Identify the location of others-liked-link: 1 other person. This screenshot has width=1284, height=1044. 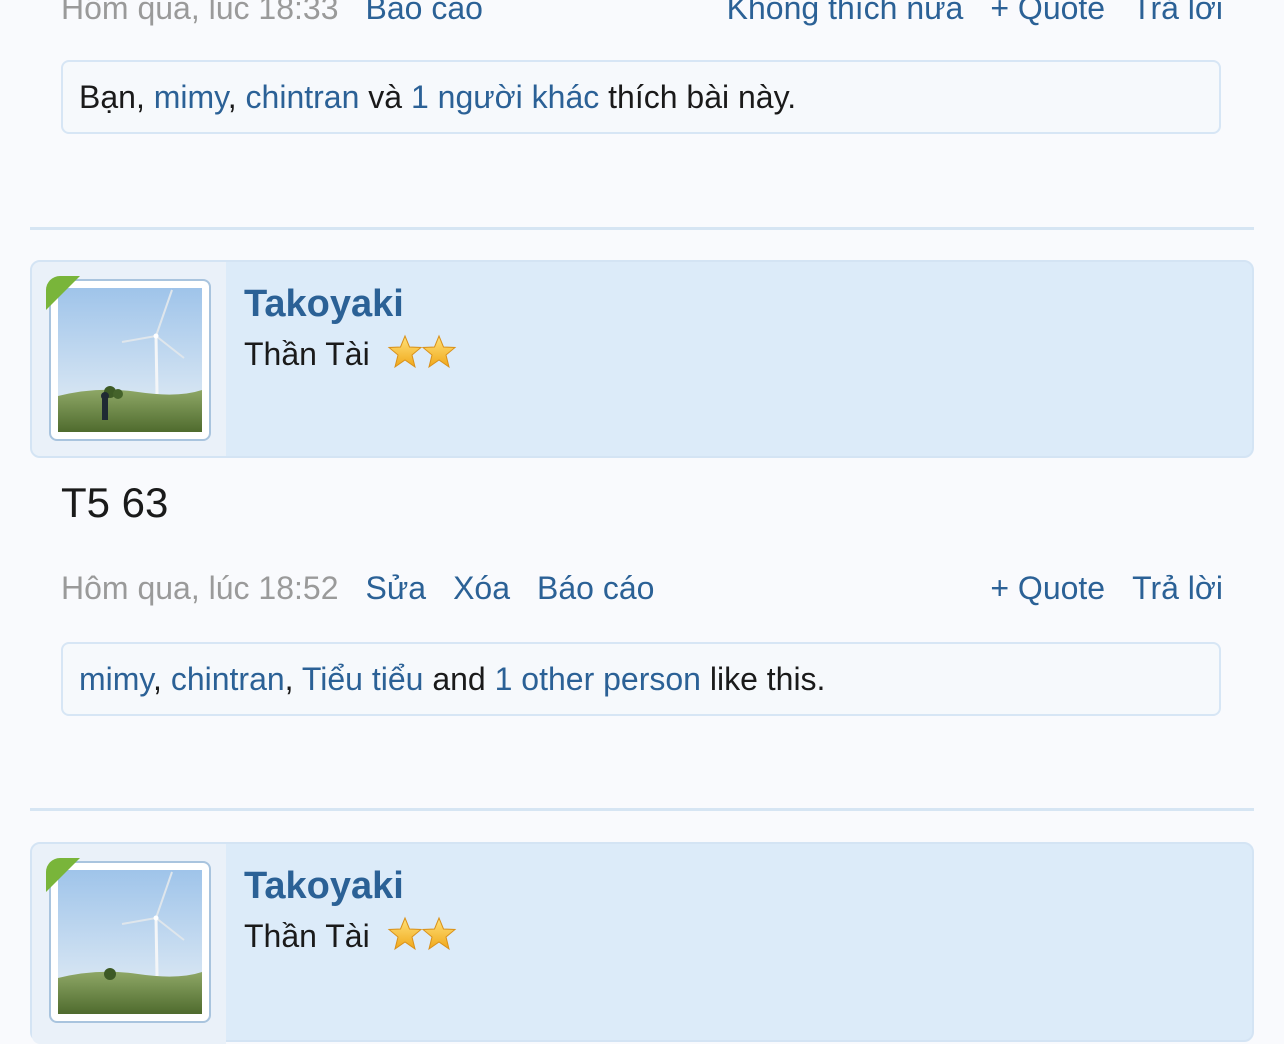
(598, 679).